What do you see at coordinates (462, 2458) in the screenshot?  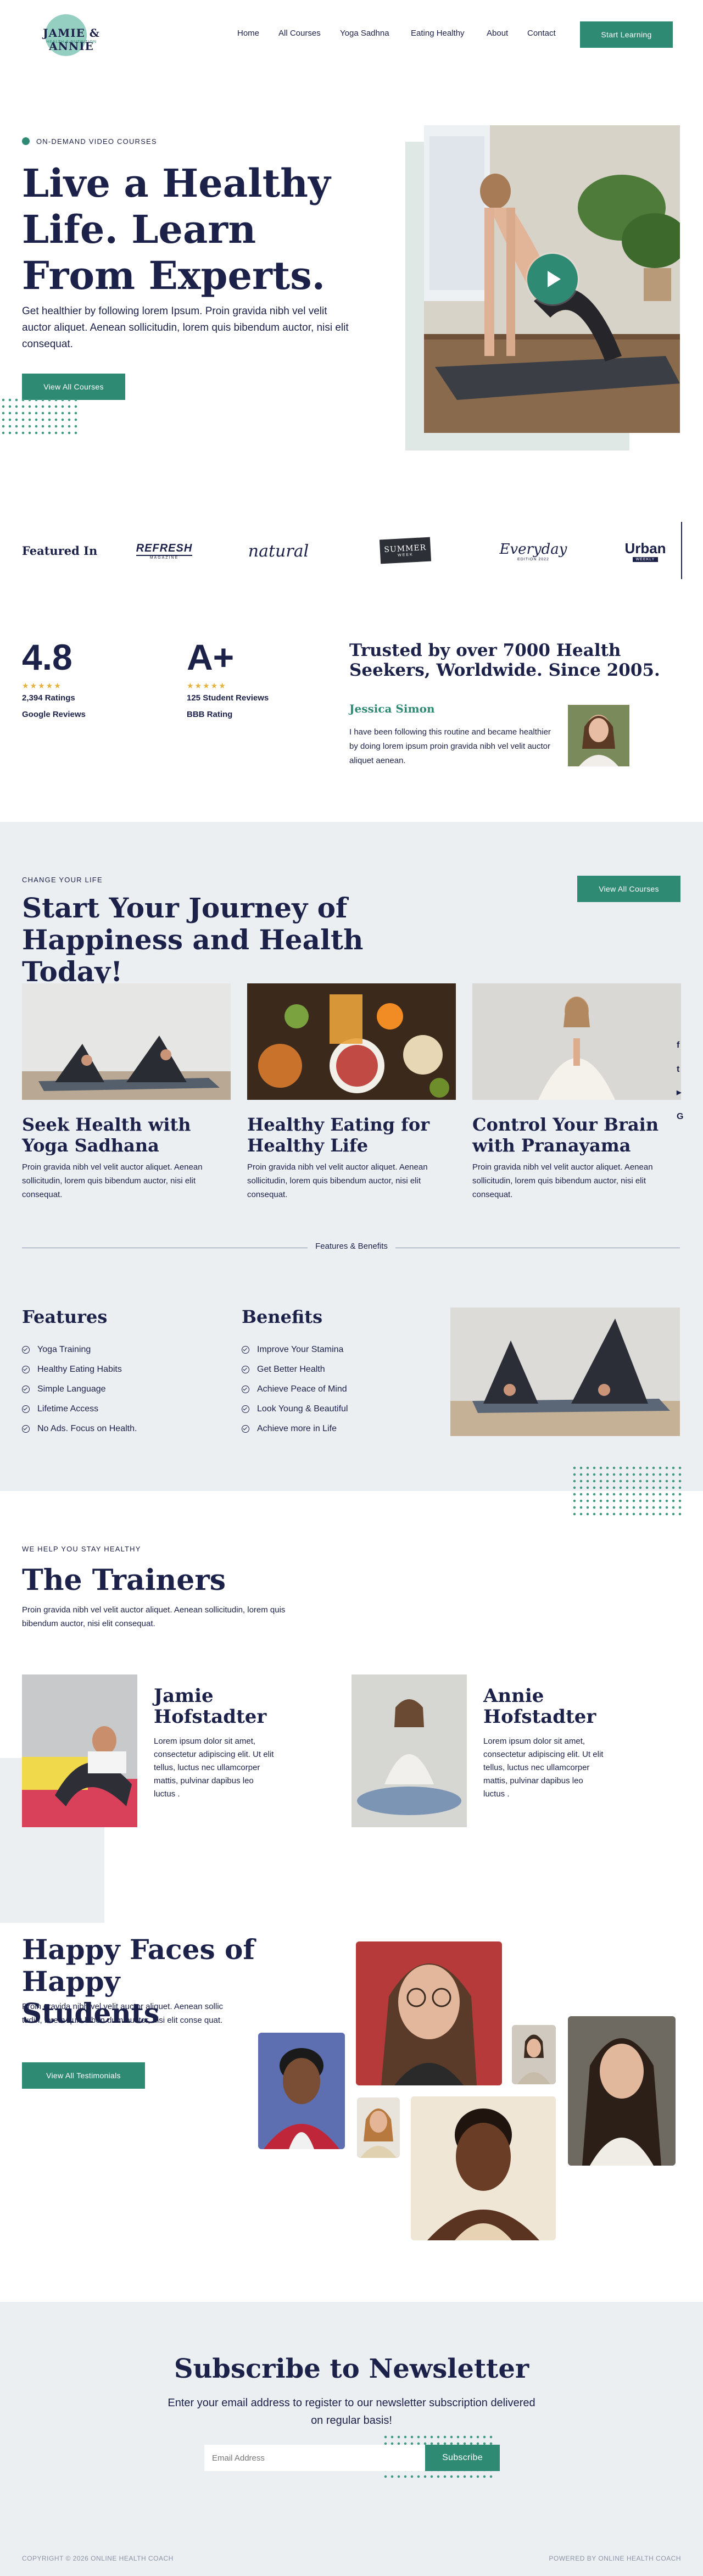 I see `subscribe-button: Subscribe` at bounding box center [462, 2458].